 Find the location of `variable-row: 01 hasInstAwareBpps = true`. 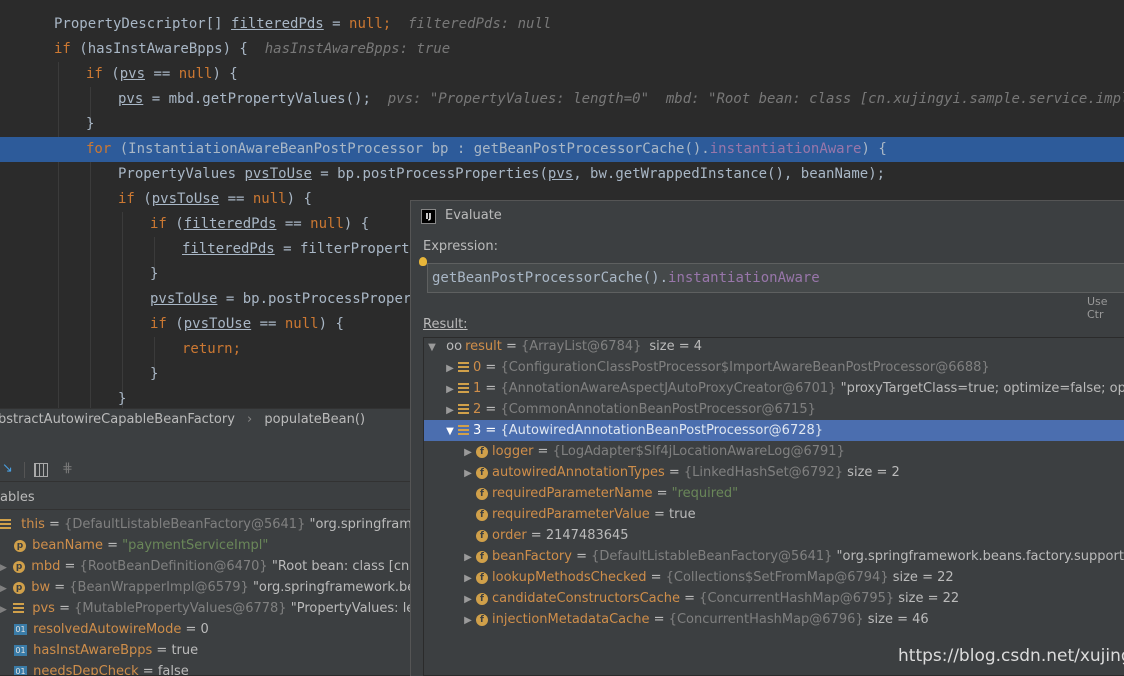

variable-row: 01 hasInstAwareBpps = true is located at coordinates (99, 650).